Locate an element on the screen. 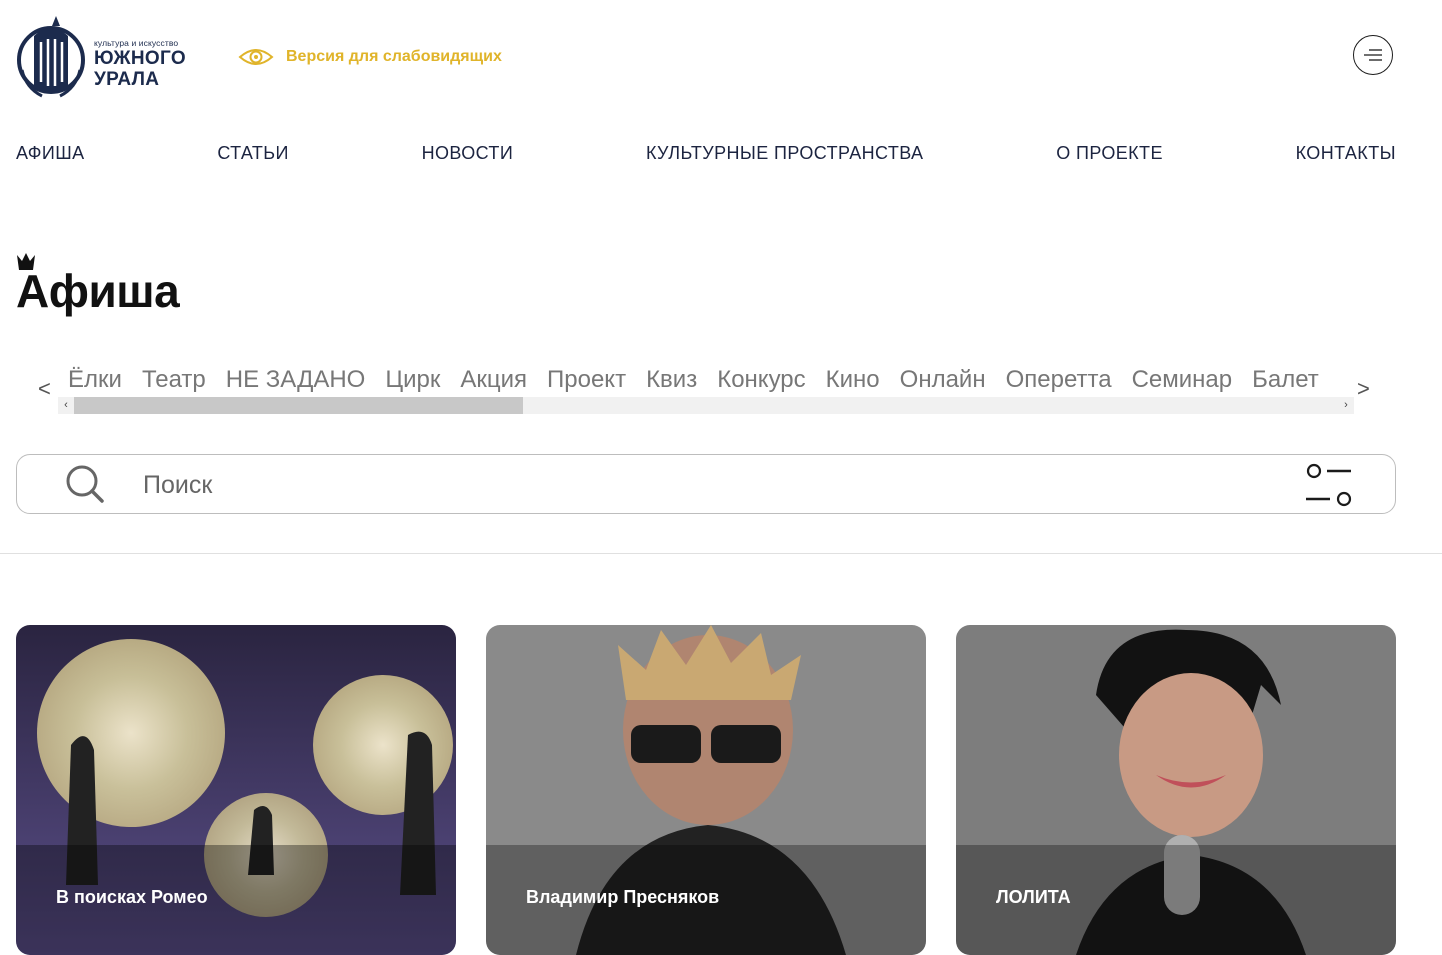  scrollbar-thumb is located at coordinates (298, 405).